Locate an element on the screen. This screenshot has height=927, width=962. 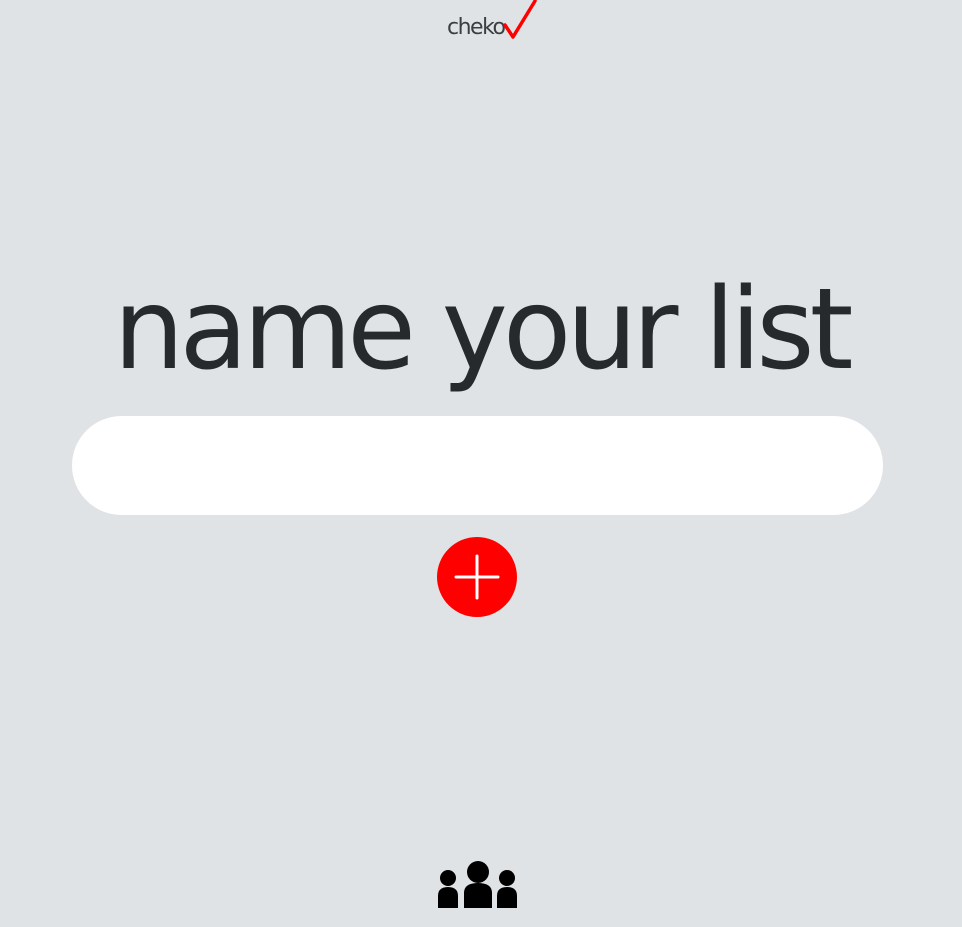
people-button is located at coordinates (478, 884).